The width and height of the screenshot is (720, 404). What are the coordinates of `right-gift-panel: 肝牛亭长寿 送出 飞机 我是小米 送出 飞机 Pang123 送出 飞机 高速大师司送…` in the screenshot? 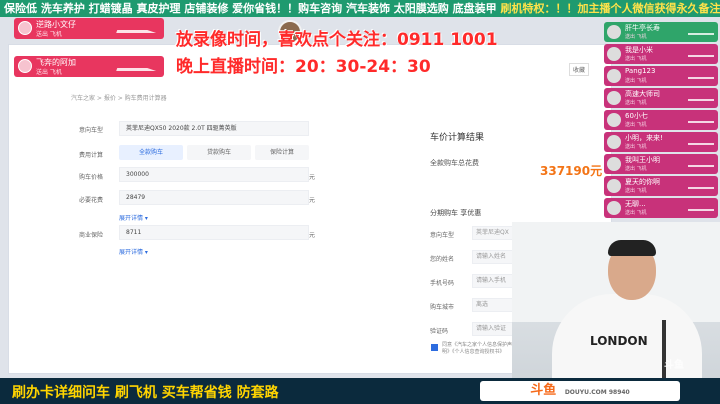 It's located at (660, 121).